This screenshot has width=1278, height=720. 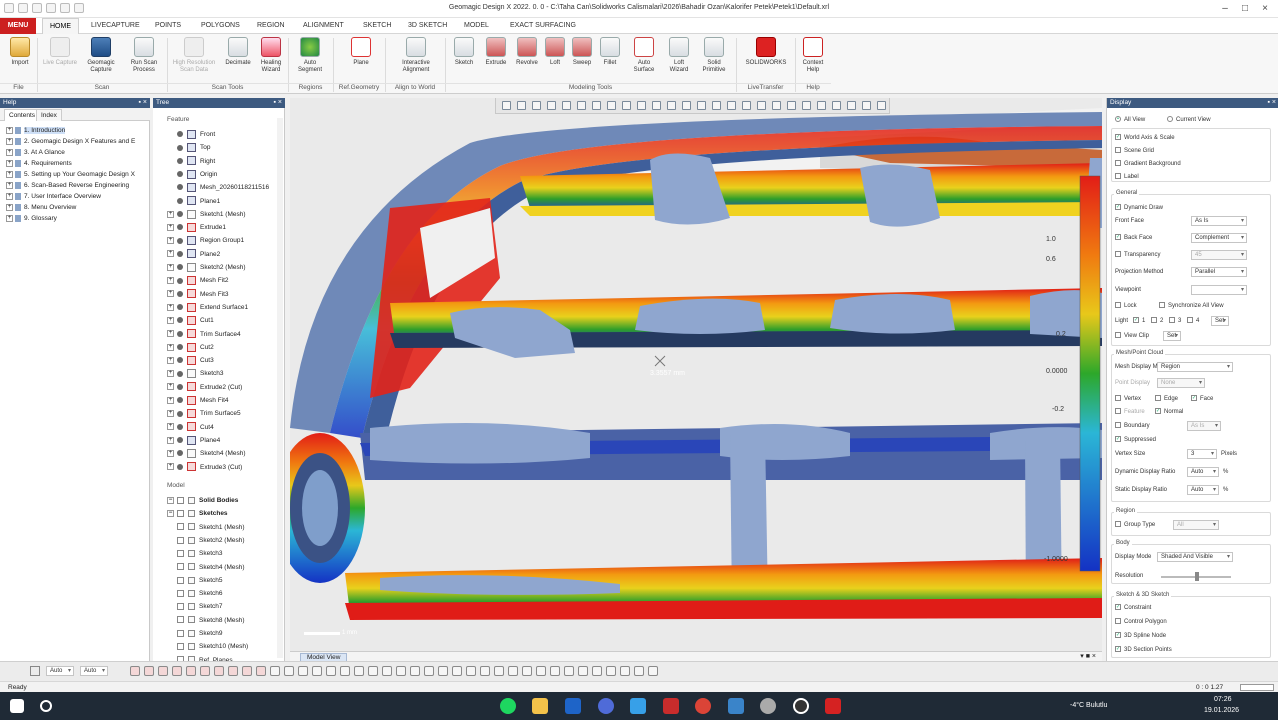 I want to click on static-ratio-select: Auto, so click(x=1203, y=490).